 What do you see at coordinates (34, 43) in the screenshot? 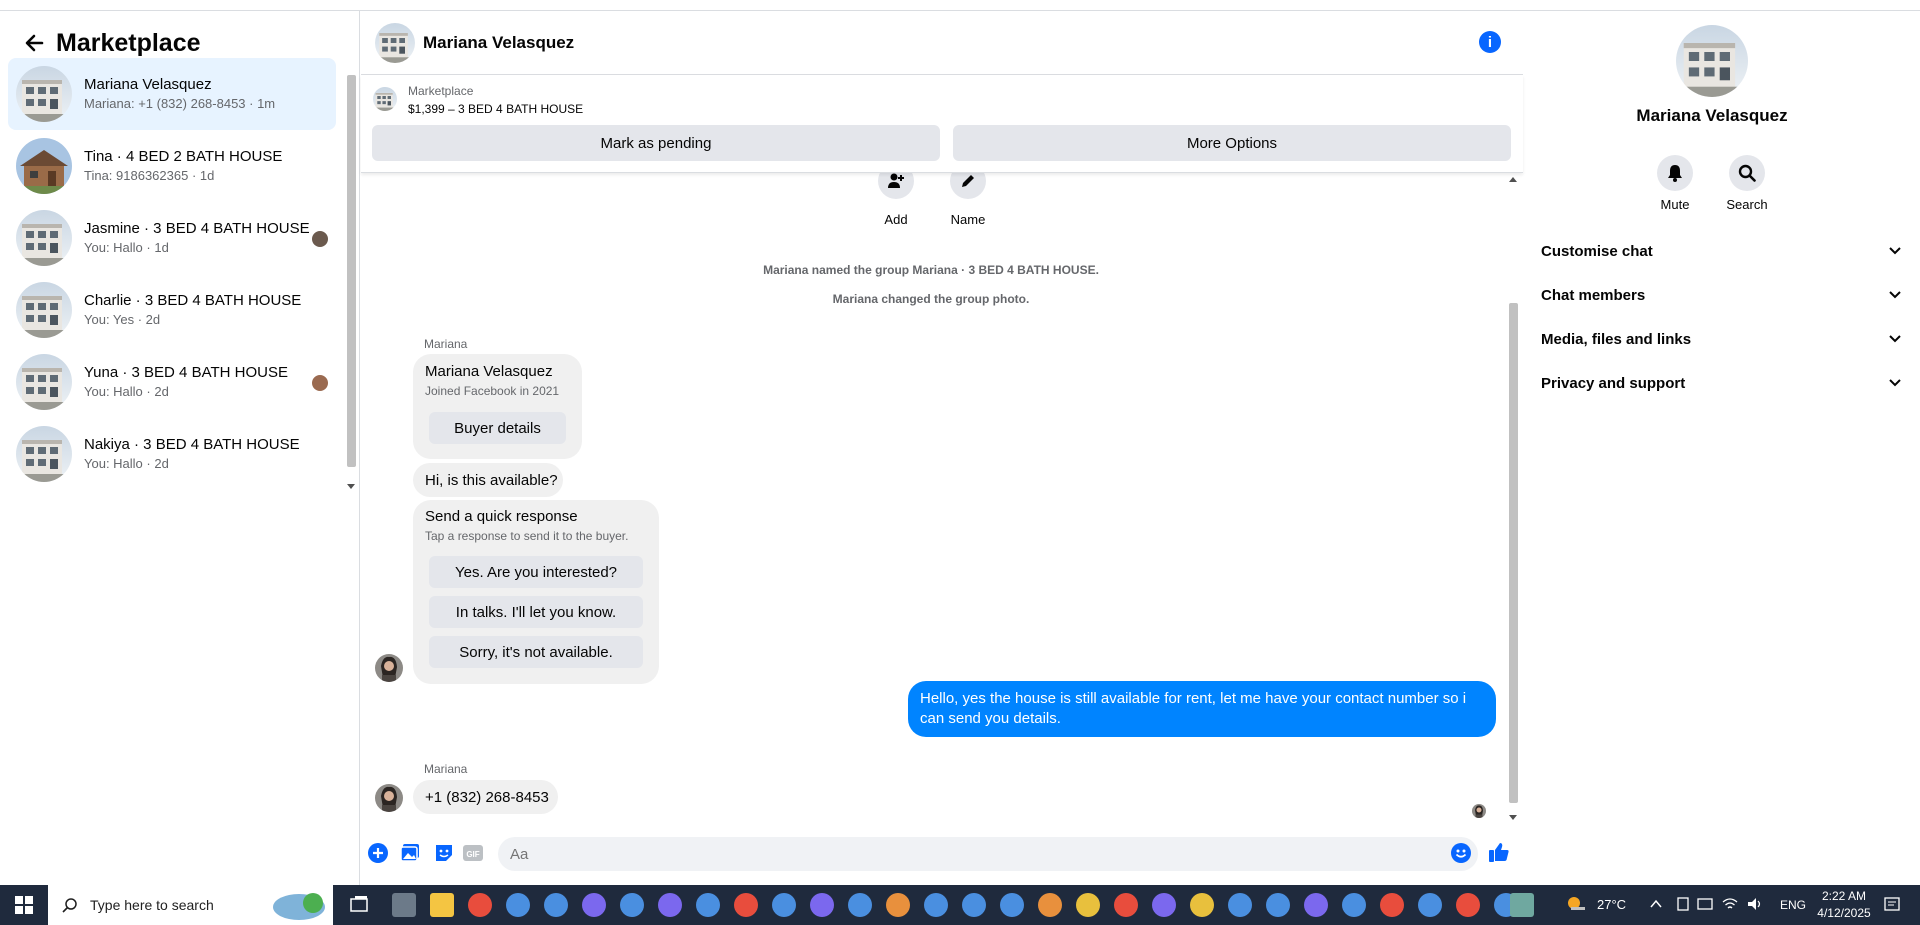
I see `back-arrow-icon` at bounding box center [34, 43].